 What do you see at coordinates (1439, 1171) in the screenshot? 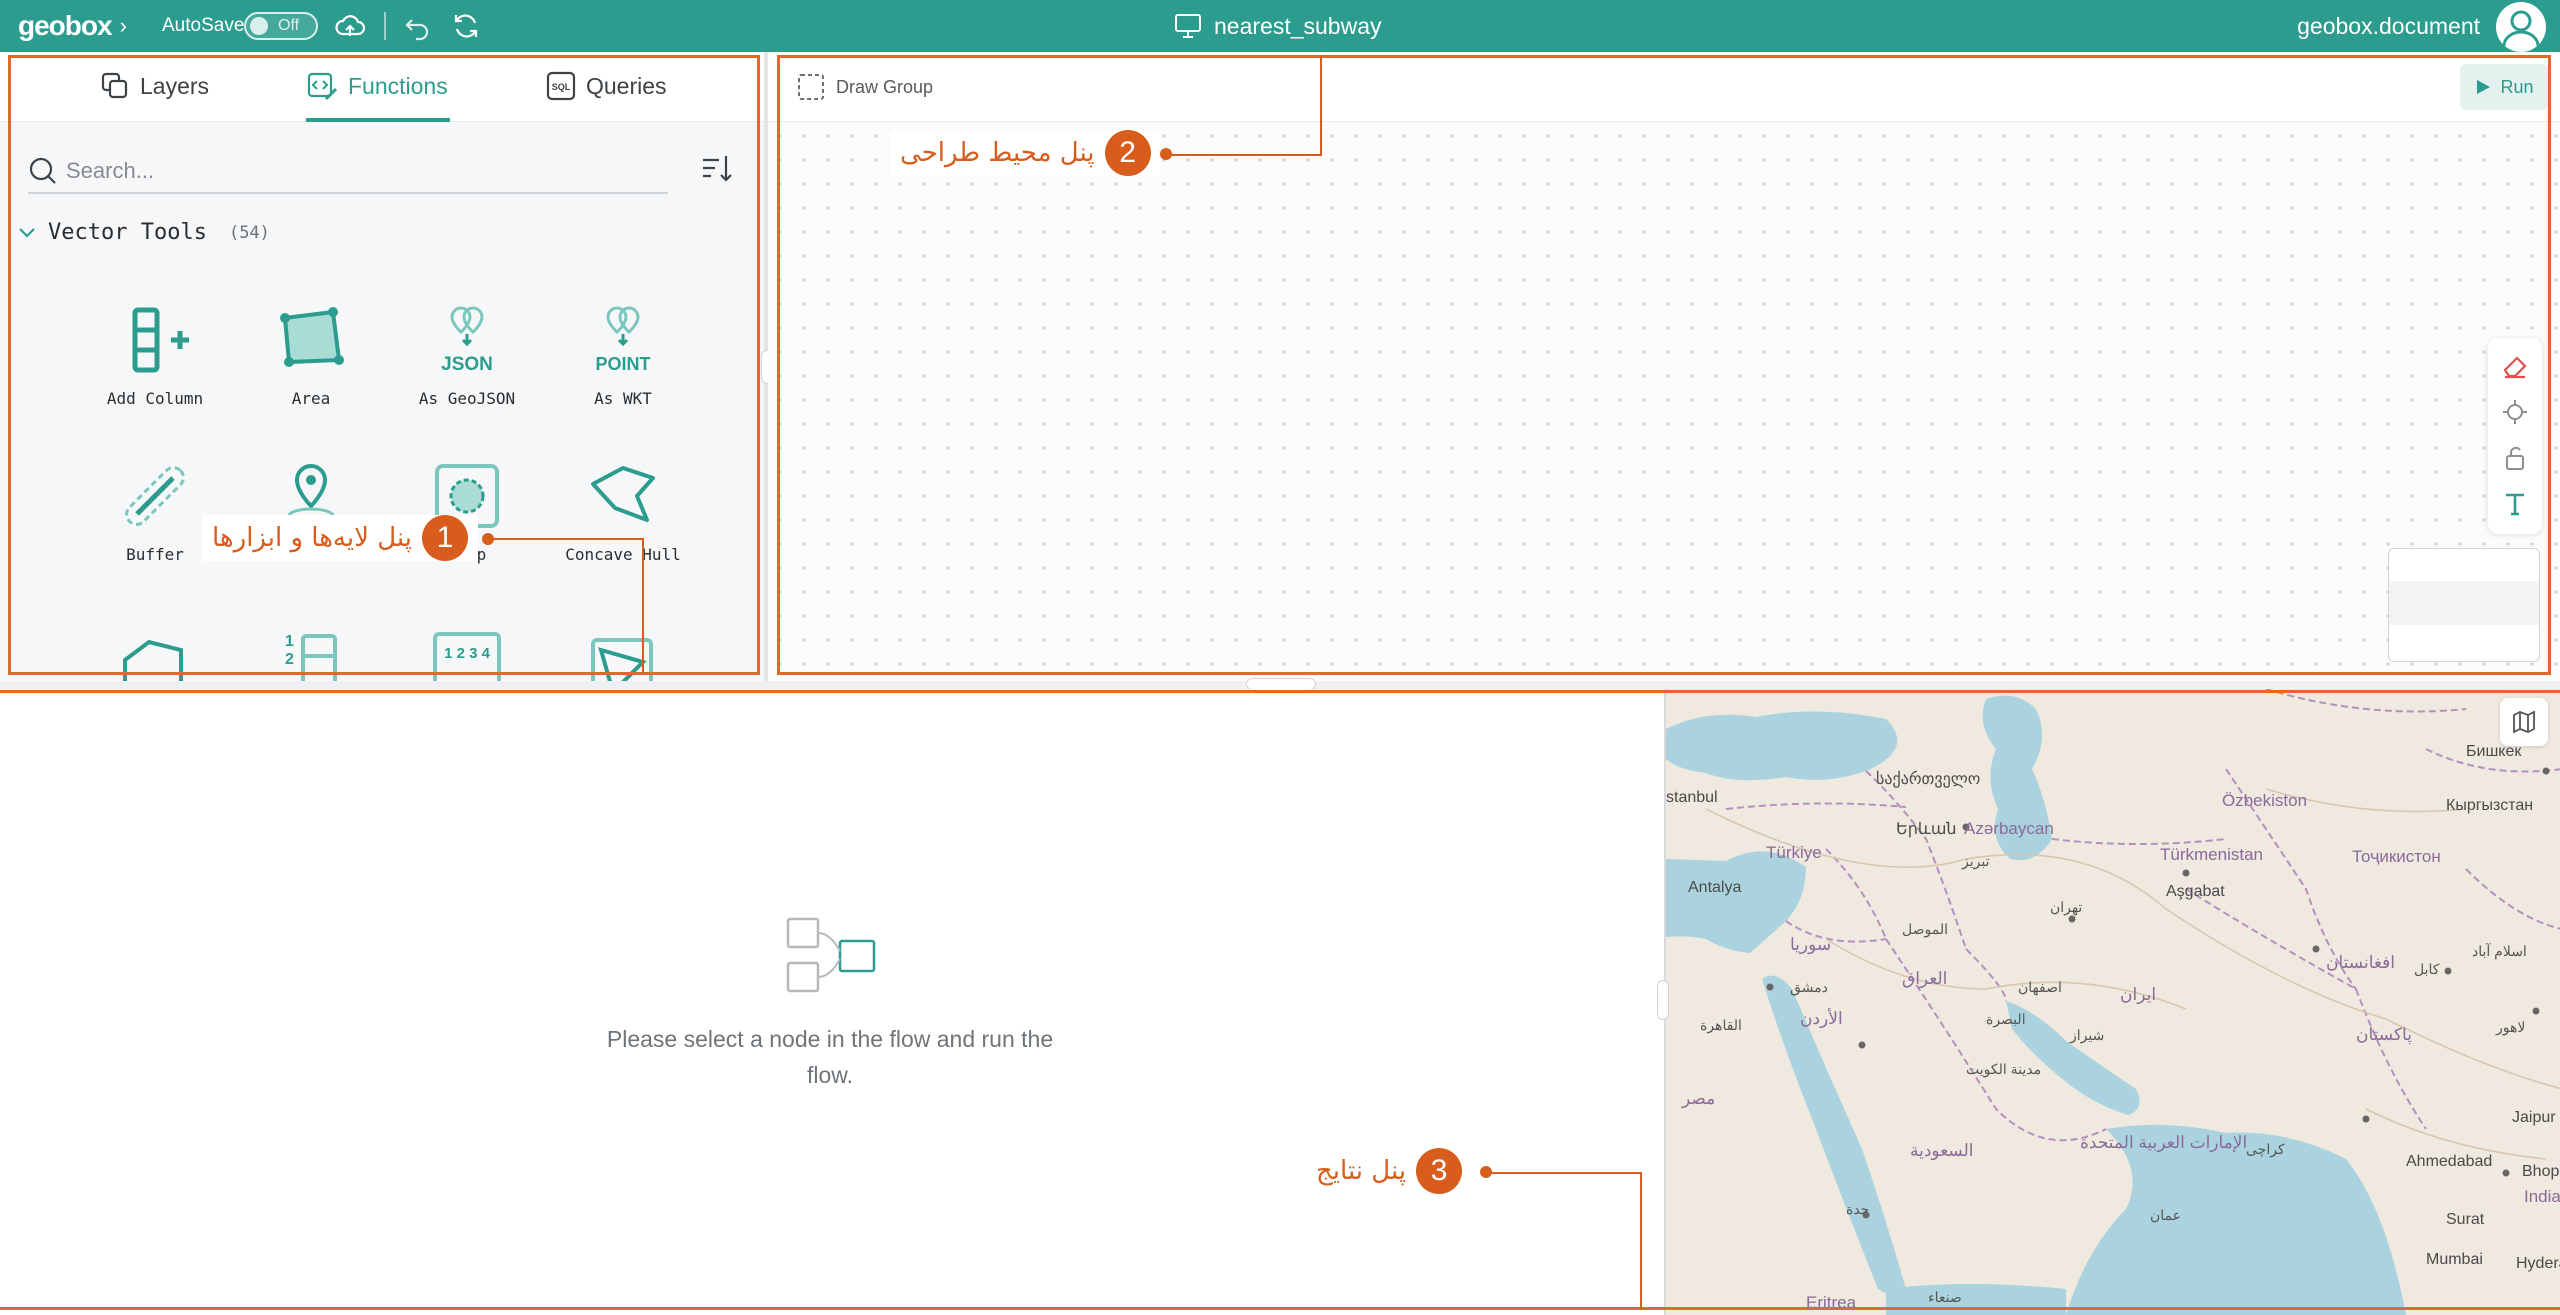
I see `annotation-badge: 3` at bounding box center [1439, 1171].